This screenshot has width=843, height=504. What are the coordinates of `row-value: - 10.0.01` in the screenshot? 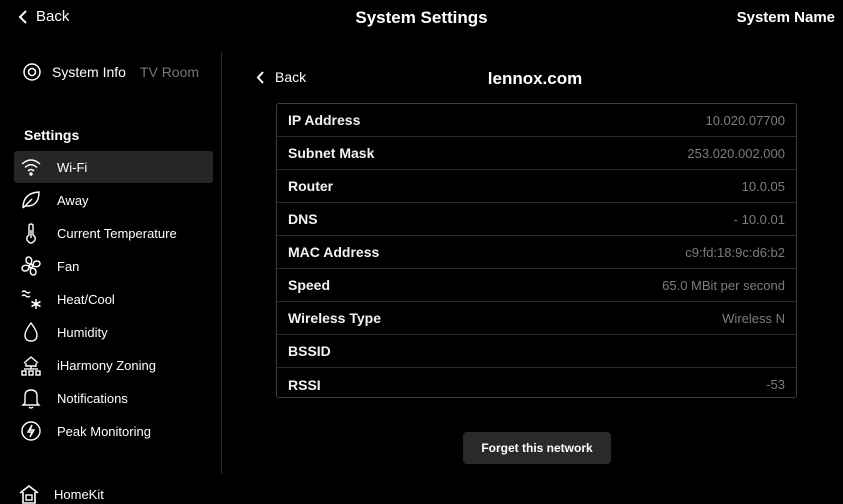 It's located at (759, 219).